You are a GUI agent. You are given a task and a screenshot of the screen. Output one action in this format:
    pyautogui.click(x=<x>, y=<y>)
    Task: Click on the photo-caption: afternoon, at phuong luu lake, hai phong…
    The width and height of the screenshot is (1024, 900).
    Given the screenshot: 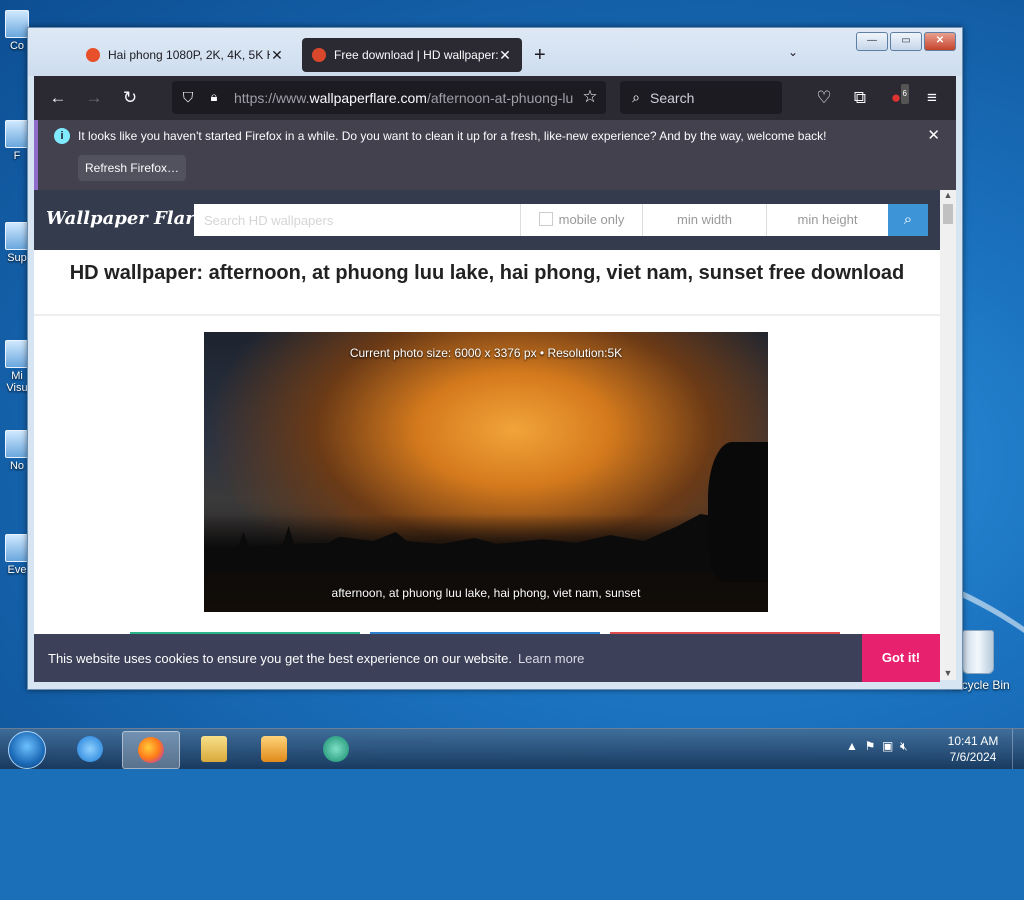 What is the action you would take?
    pyautogui.click(x=486, y=593)
    